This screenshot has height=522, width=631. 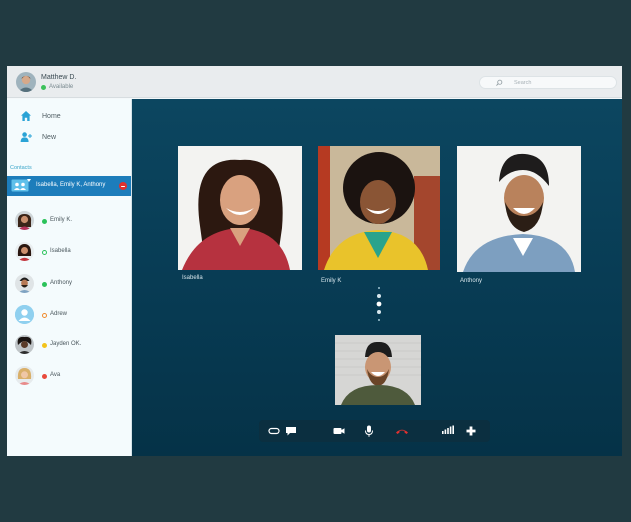 What do you see at coordinates (66, 344) in the screenshot?
I see `contact-name: Jayden OK.` at bounding box center [66, 344].